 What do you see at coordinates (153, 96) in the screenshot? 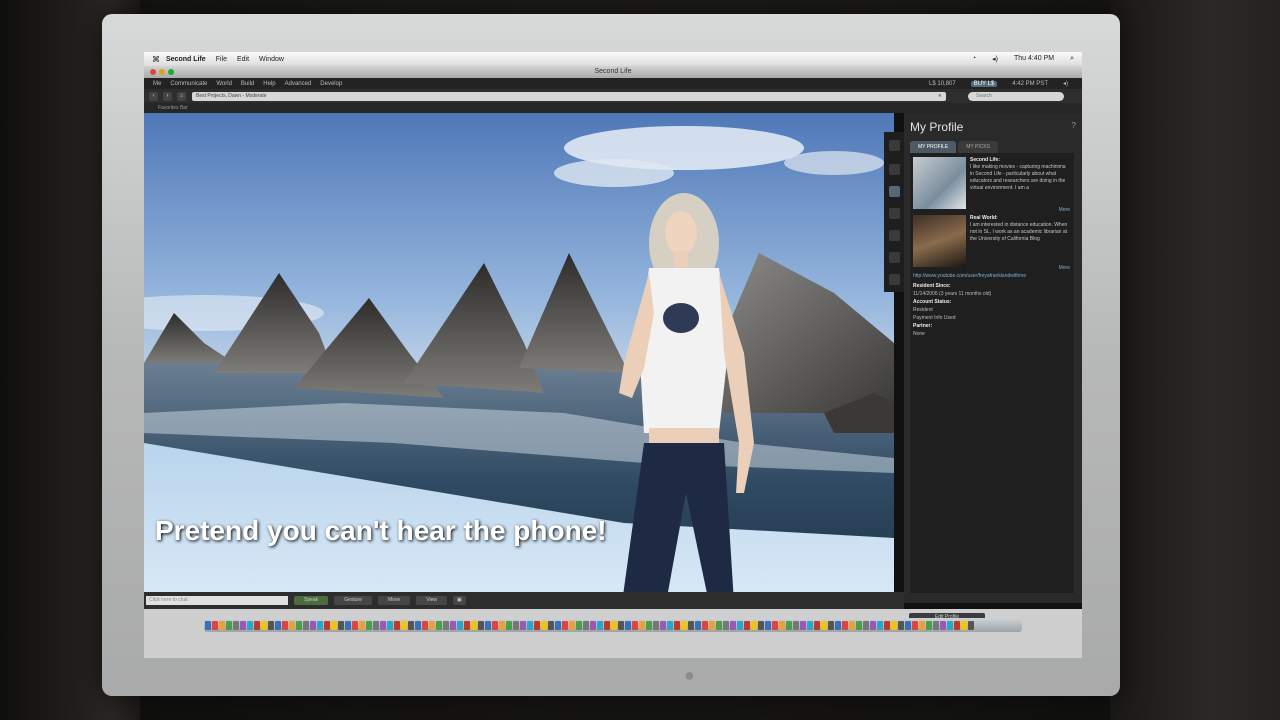
I see `back-button: ‹` at bounding box center [153, 96].